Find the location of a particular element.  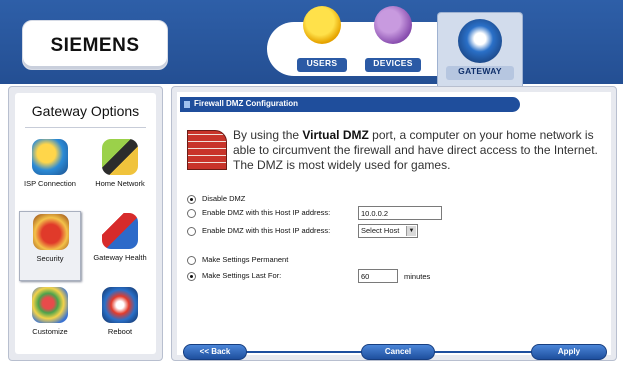

section-bullet-icon is located at coordinates (187, 104).